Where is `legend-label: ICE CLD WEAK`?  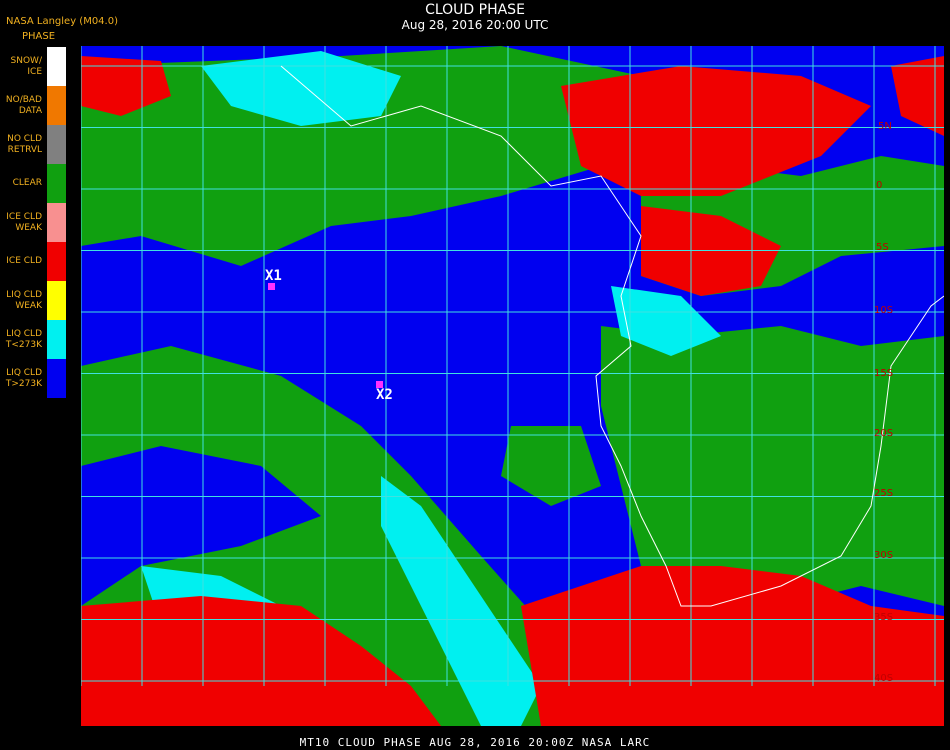
legend-label: ICE CLD WEAK is located at coordinates (24, 222).